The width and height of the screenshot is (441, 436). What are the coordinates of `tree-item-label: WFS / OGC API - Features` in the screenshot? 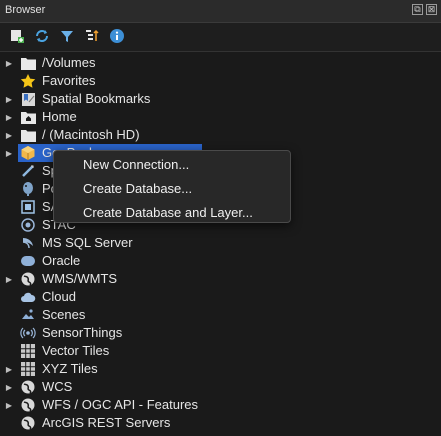 It's located at (120, 404).